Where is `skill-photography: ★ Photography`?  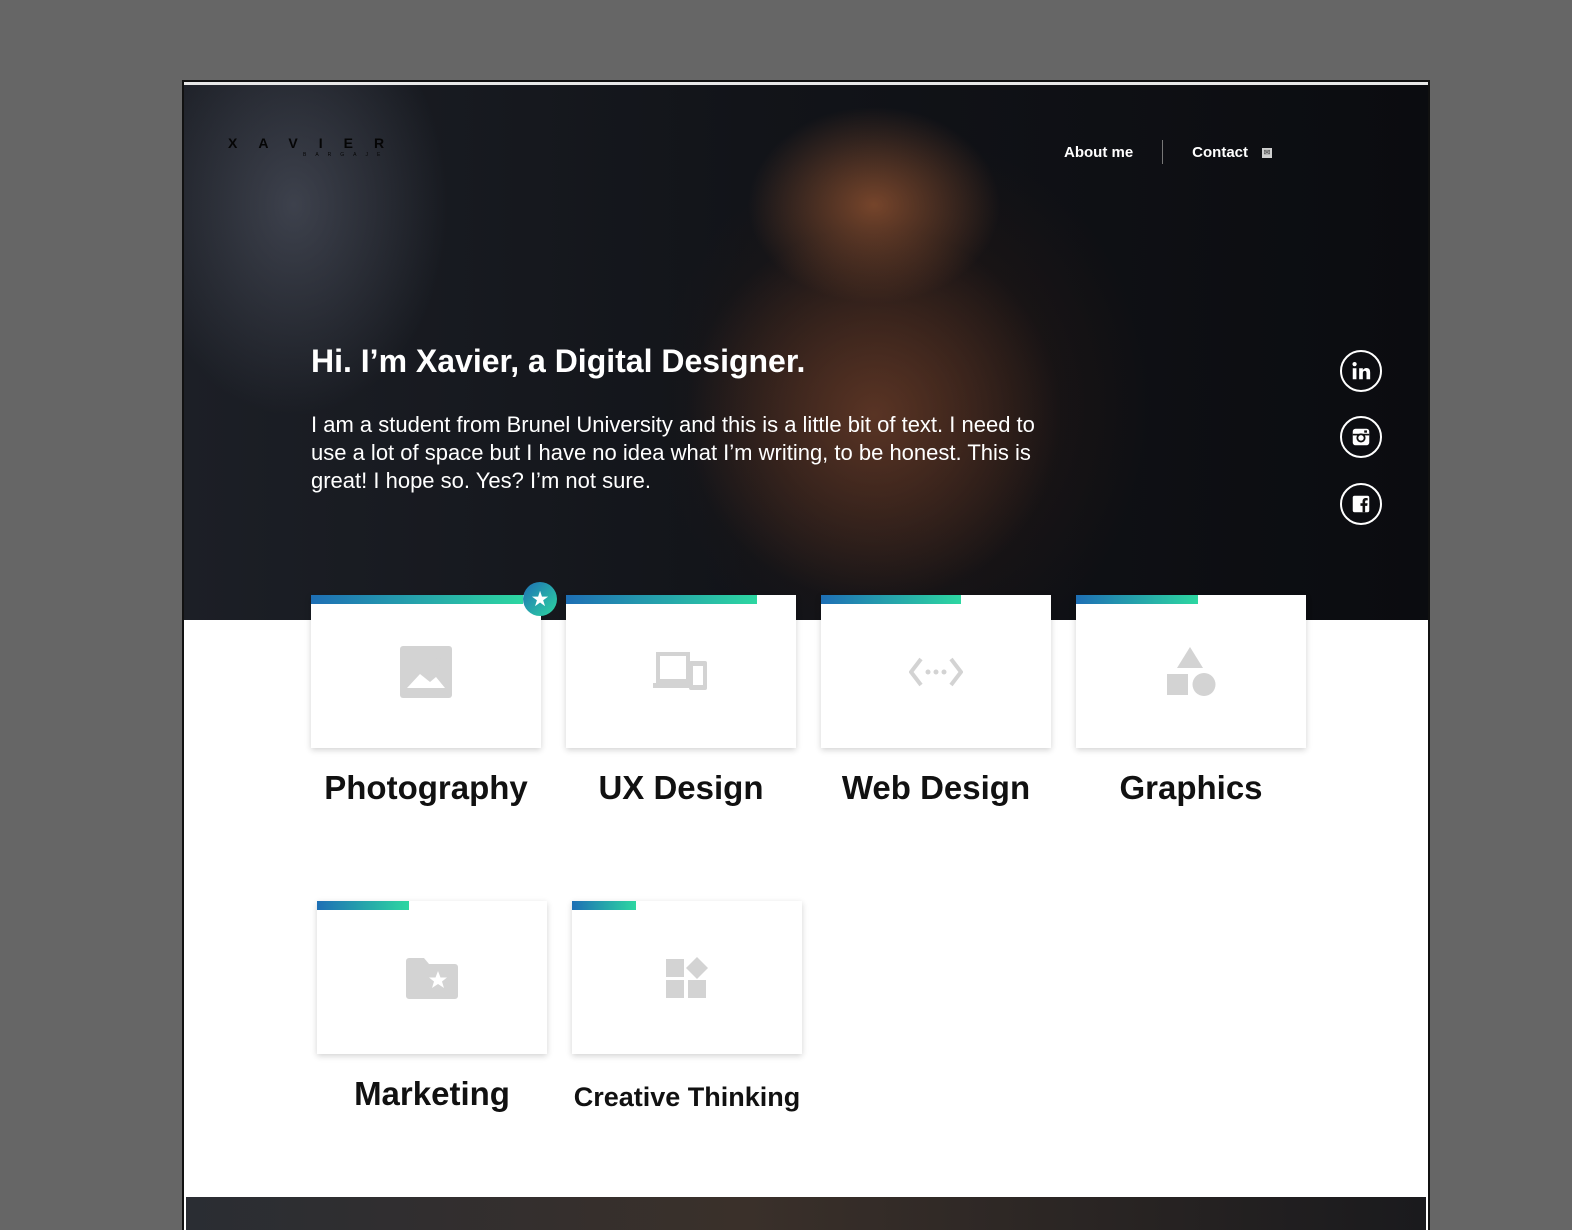 skill-photography: ★ Photography is located at coordinates (434, 694).